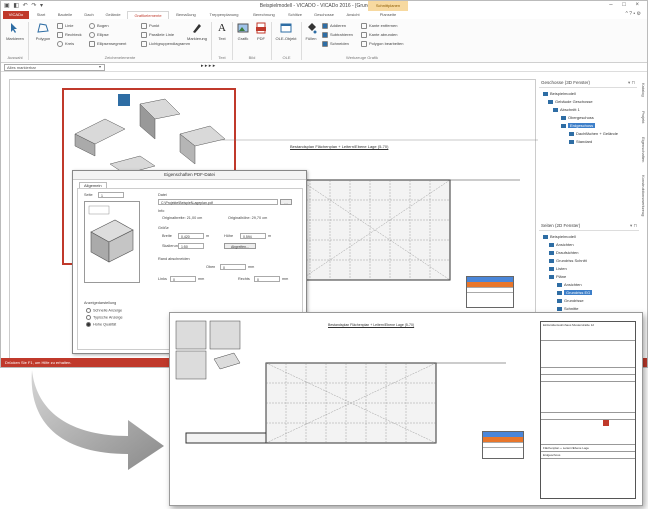  Describe the element at coordinates (557, 276) in the screenshot. I see `tree-item: Pläne` at that location.